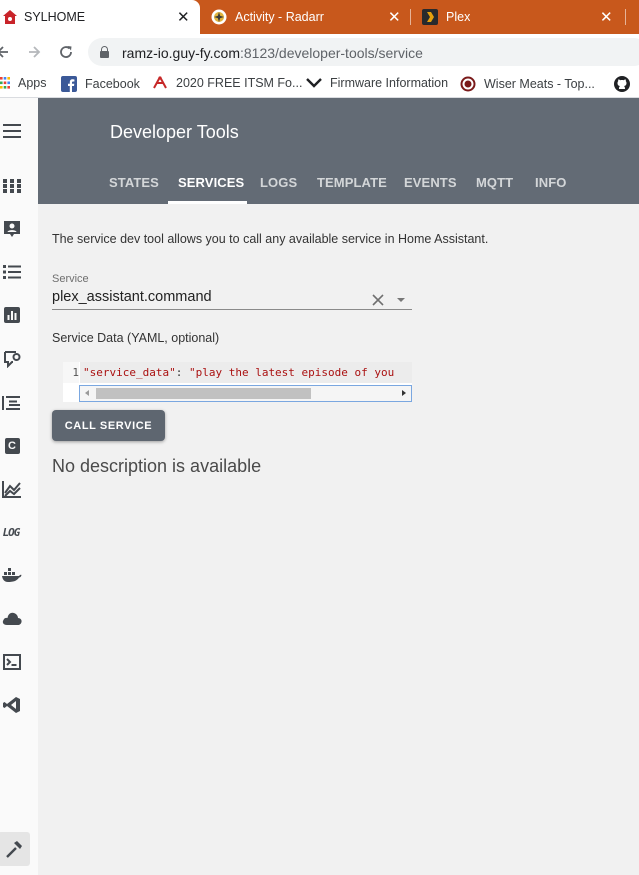 The height and width of the screenshot is (875, 639). Describe the element at coordinates (625, 17) in the screenshot. I see `tab-separator` at that location.